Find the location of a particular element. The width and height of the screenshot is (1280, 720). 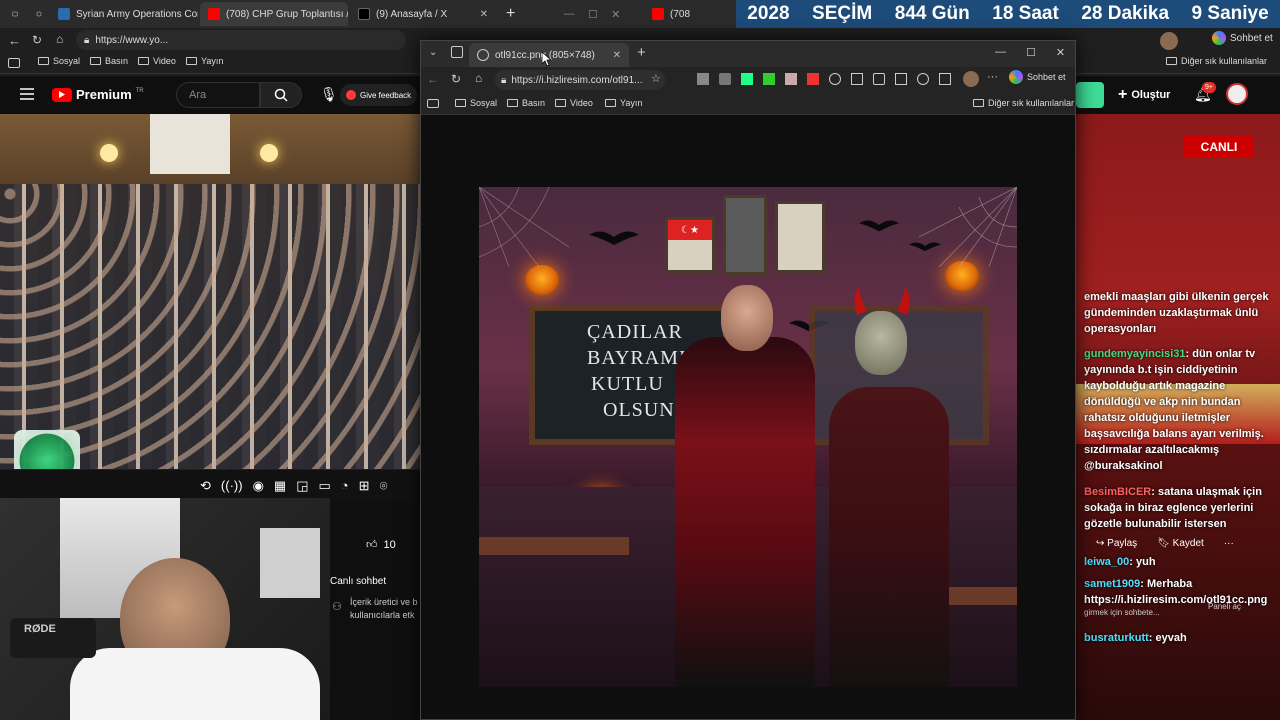

tab-syrian-army: Syrian Army Operations Comm ✕ is located at coordinates (124, 14).